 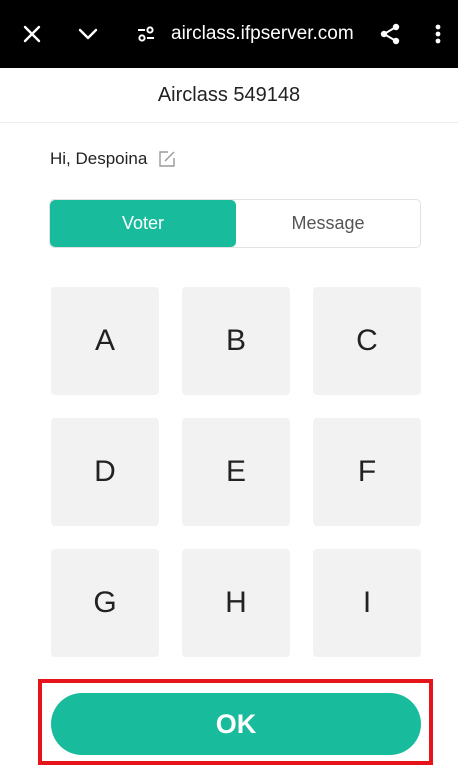 I want to click on choice-i-button: I, so click(x=367, y=603).